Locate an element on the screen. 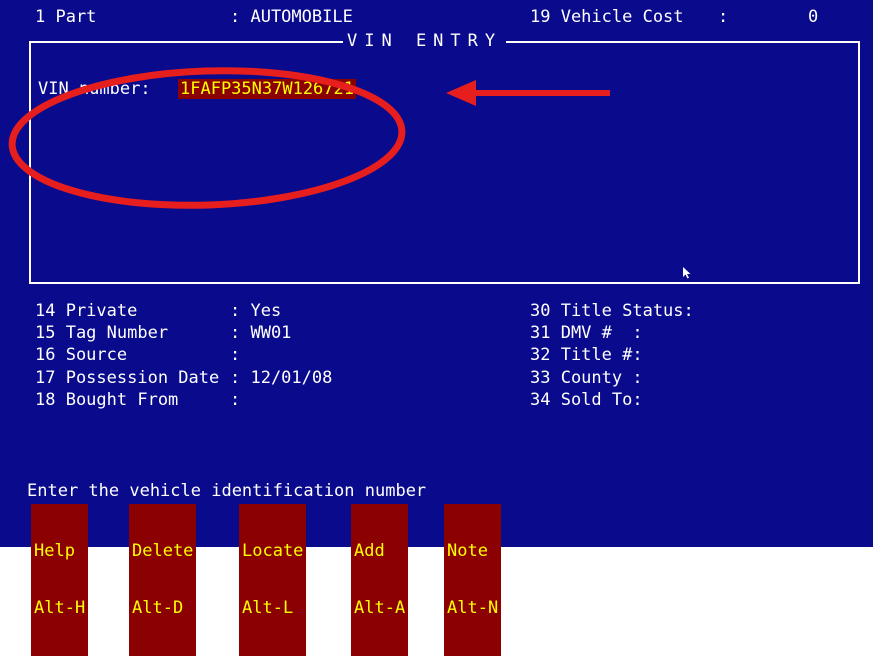  source-label: 16 Source is located at coordinates (81, 355).